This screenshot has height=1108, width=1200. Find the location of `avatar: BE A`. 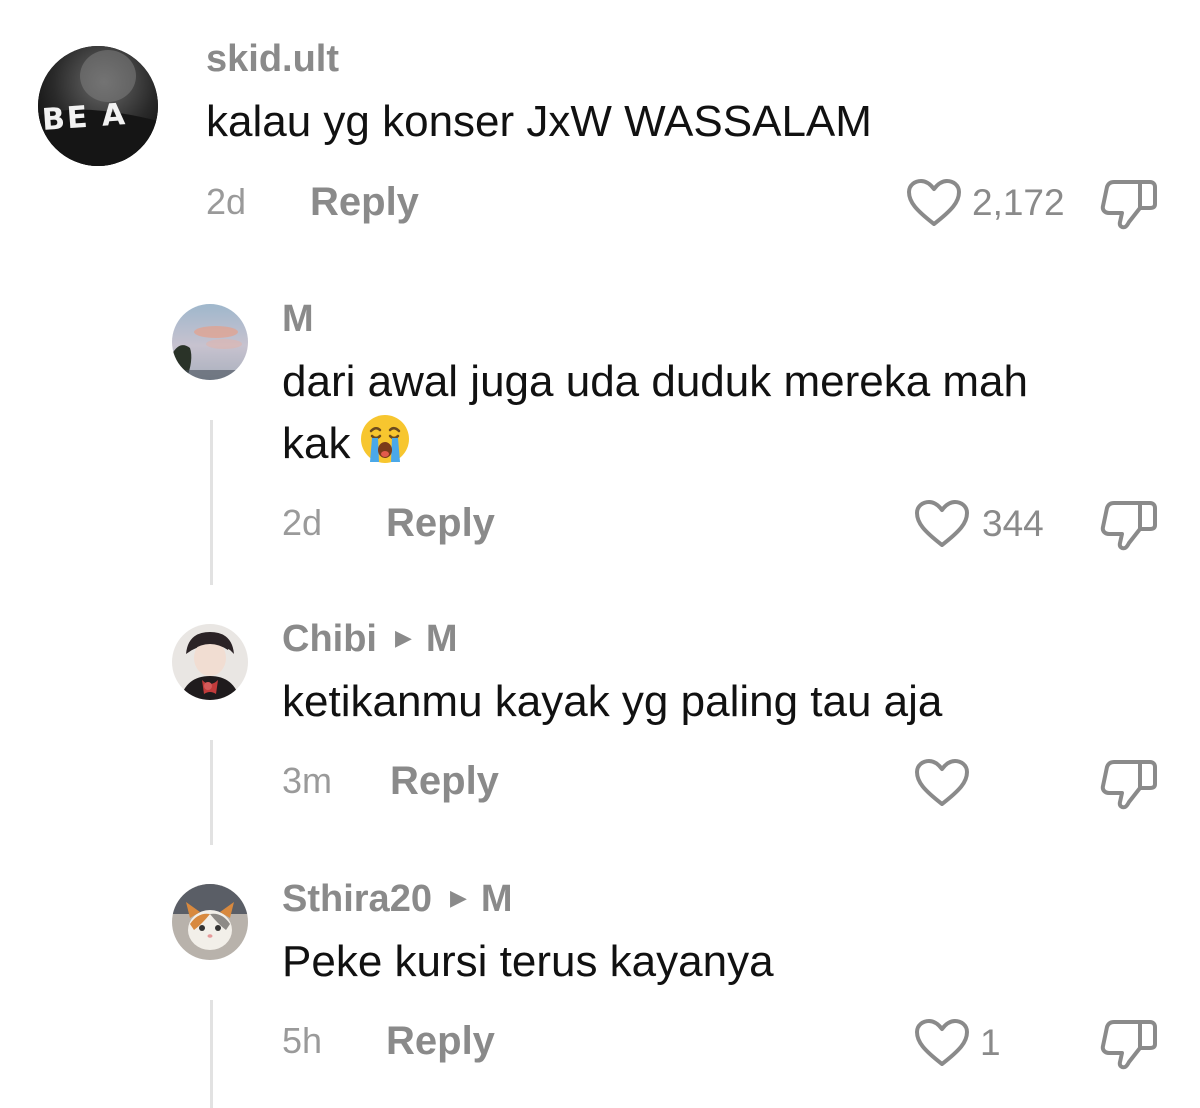

avatar: BE A is located at coordinates (98, 106).